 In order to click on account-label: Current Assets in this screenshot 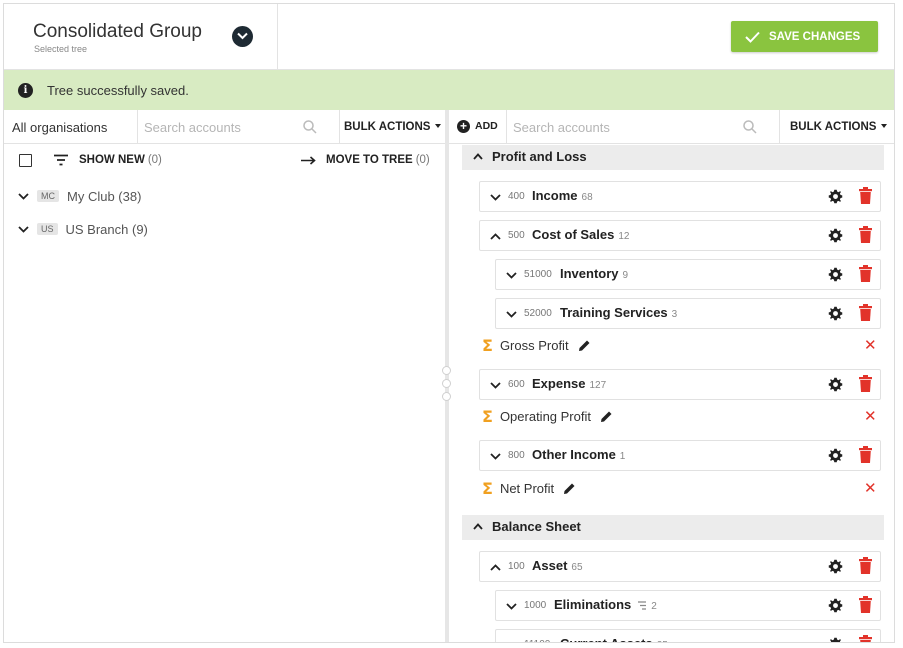, I will do `click(606, 639)`.